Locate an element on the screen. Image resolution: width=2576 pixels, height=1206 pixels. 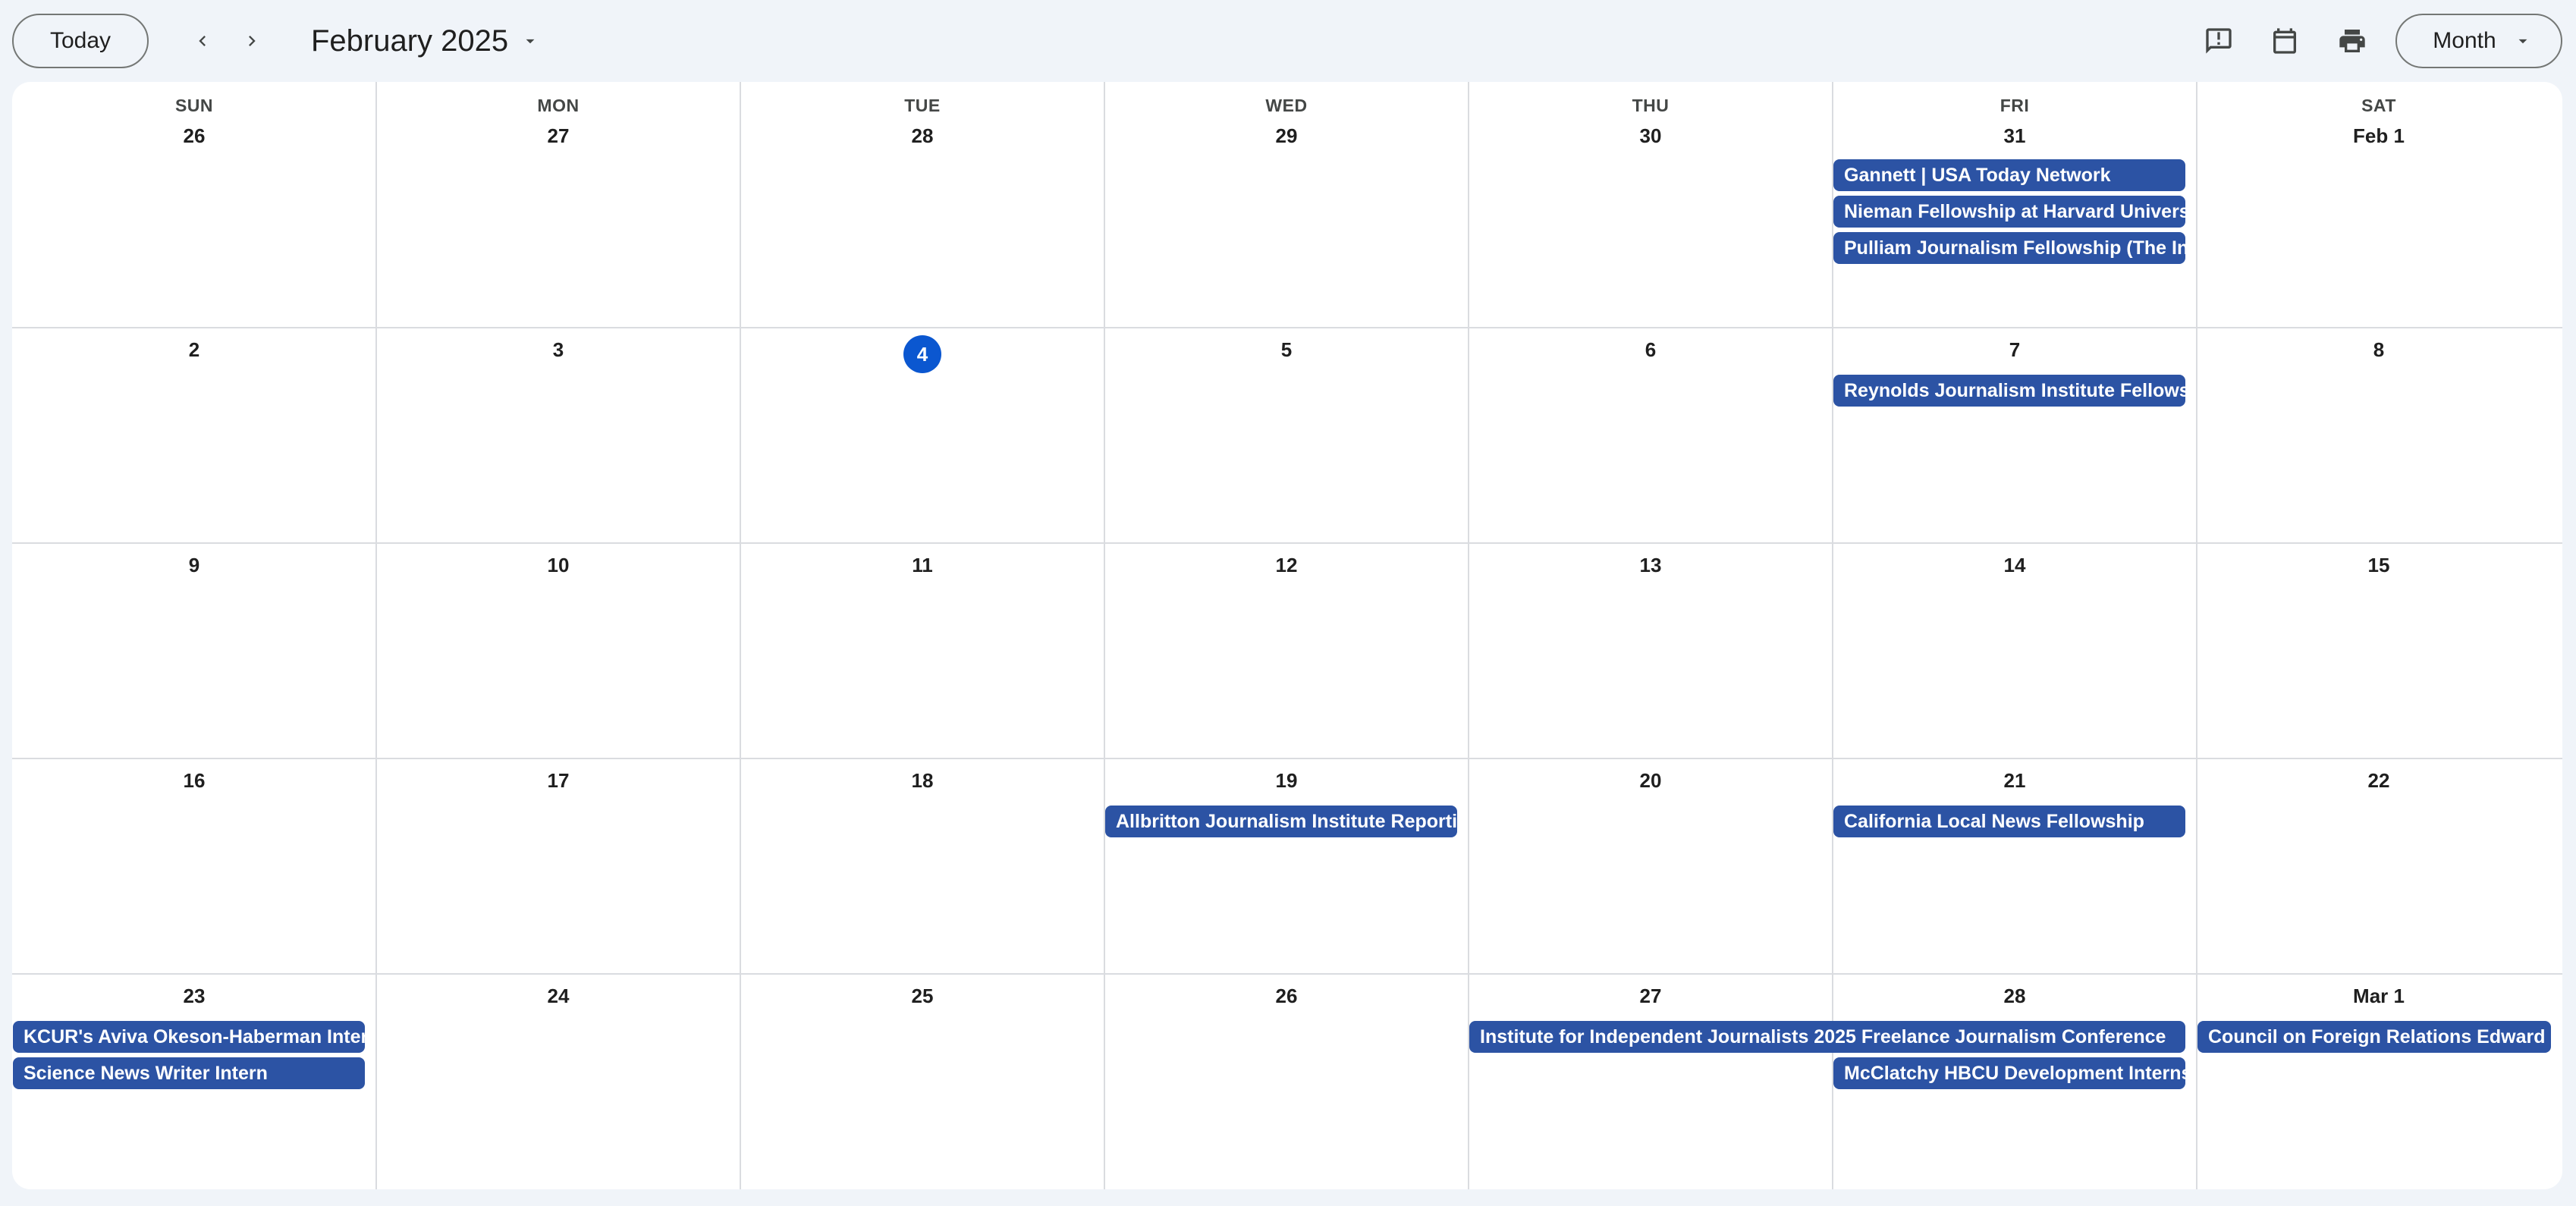
print-icon is located at coordinates (2352, 41).